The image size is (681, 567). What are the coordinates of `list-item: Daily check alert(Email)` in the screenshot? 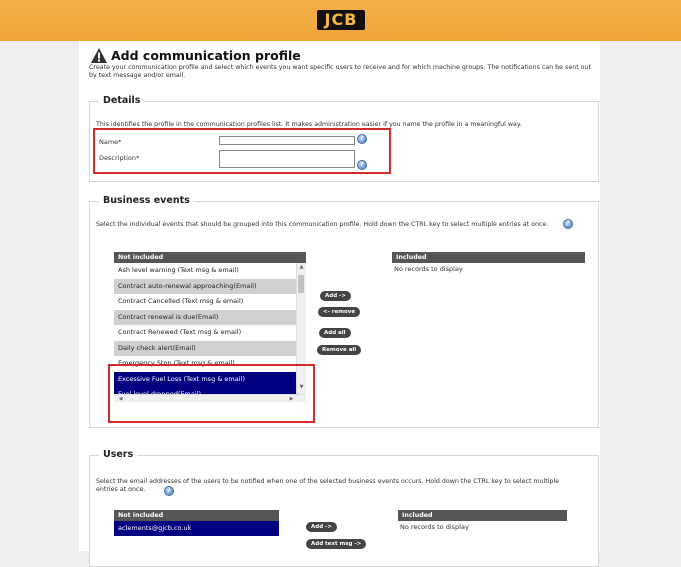 It's located at (205, 348).